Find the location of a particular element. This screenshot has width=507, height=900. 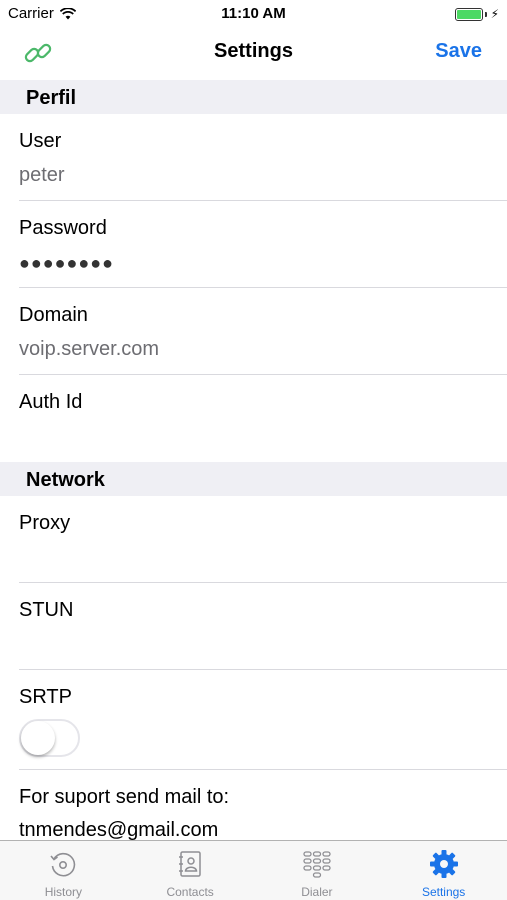

history-icon is located at coordinates (63, 864).